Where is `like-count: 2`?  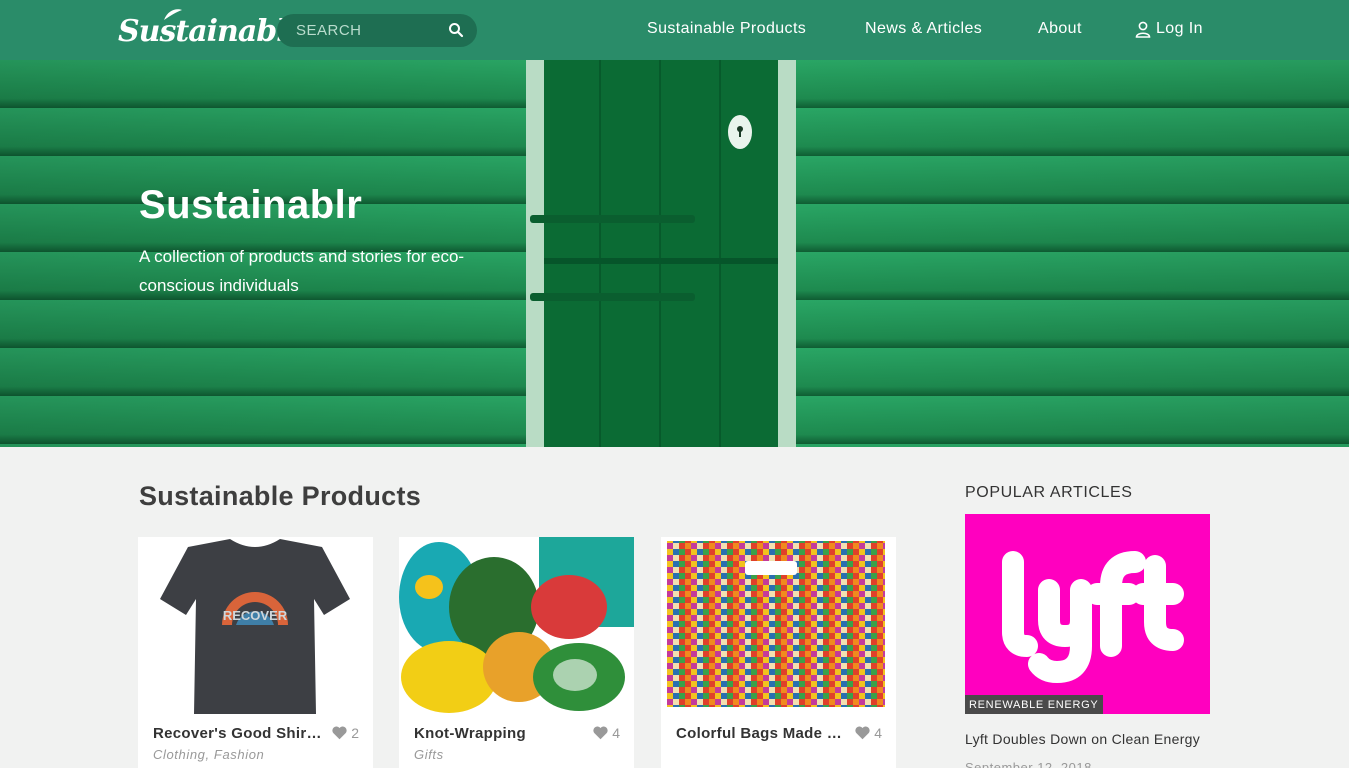
like-count: 2 is located at coordinates (345, 733).